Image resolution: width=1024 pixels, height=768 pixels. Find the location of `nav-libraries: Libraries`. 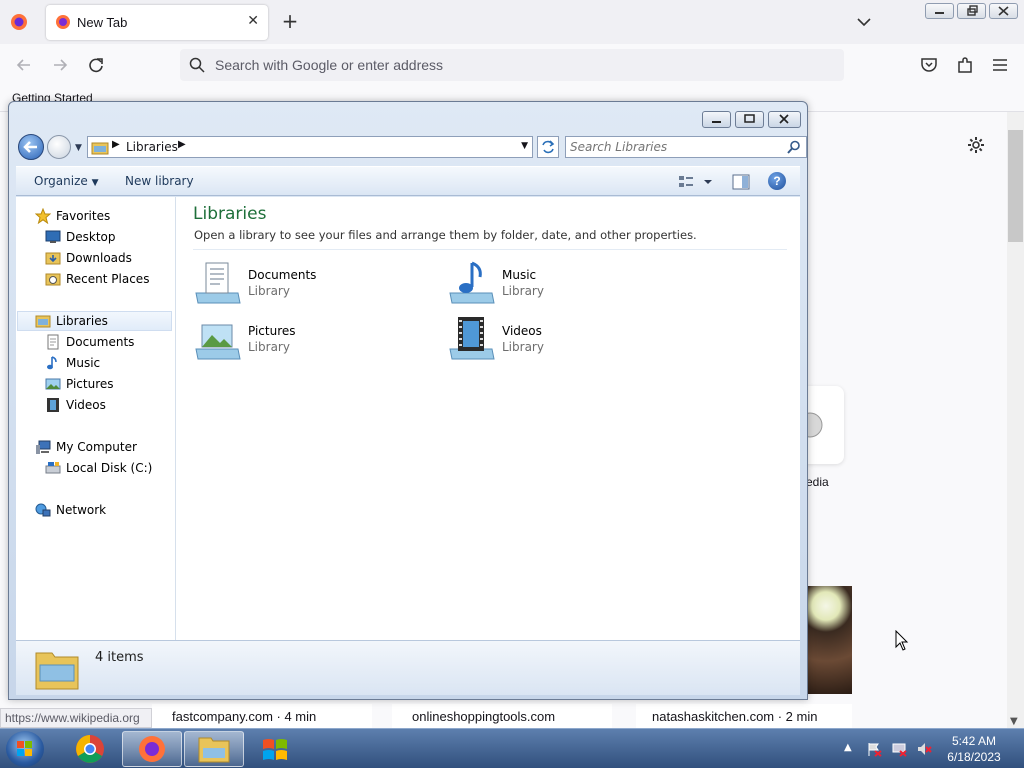

nav-libraries: Libraries is located at coordinates (94, 321).